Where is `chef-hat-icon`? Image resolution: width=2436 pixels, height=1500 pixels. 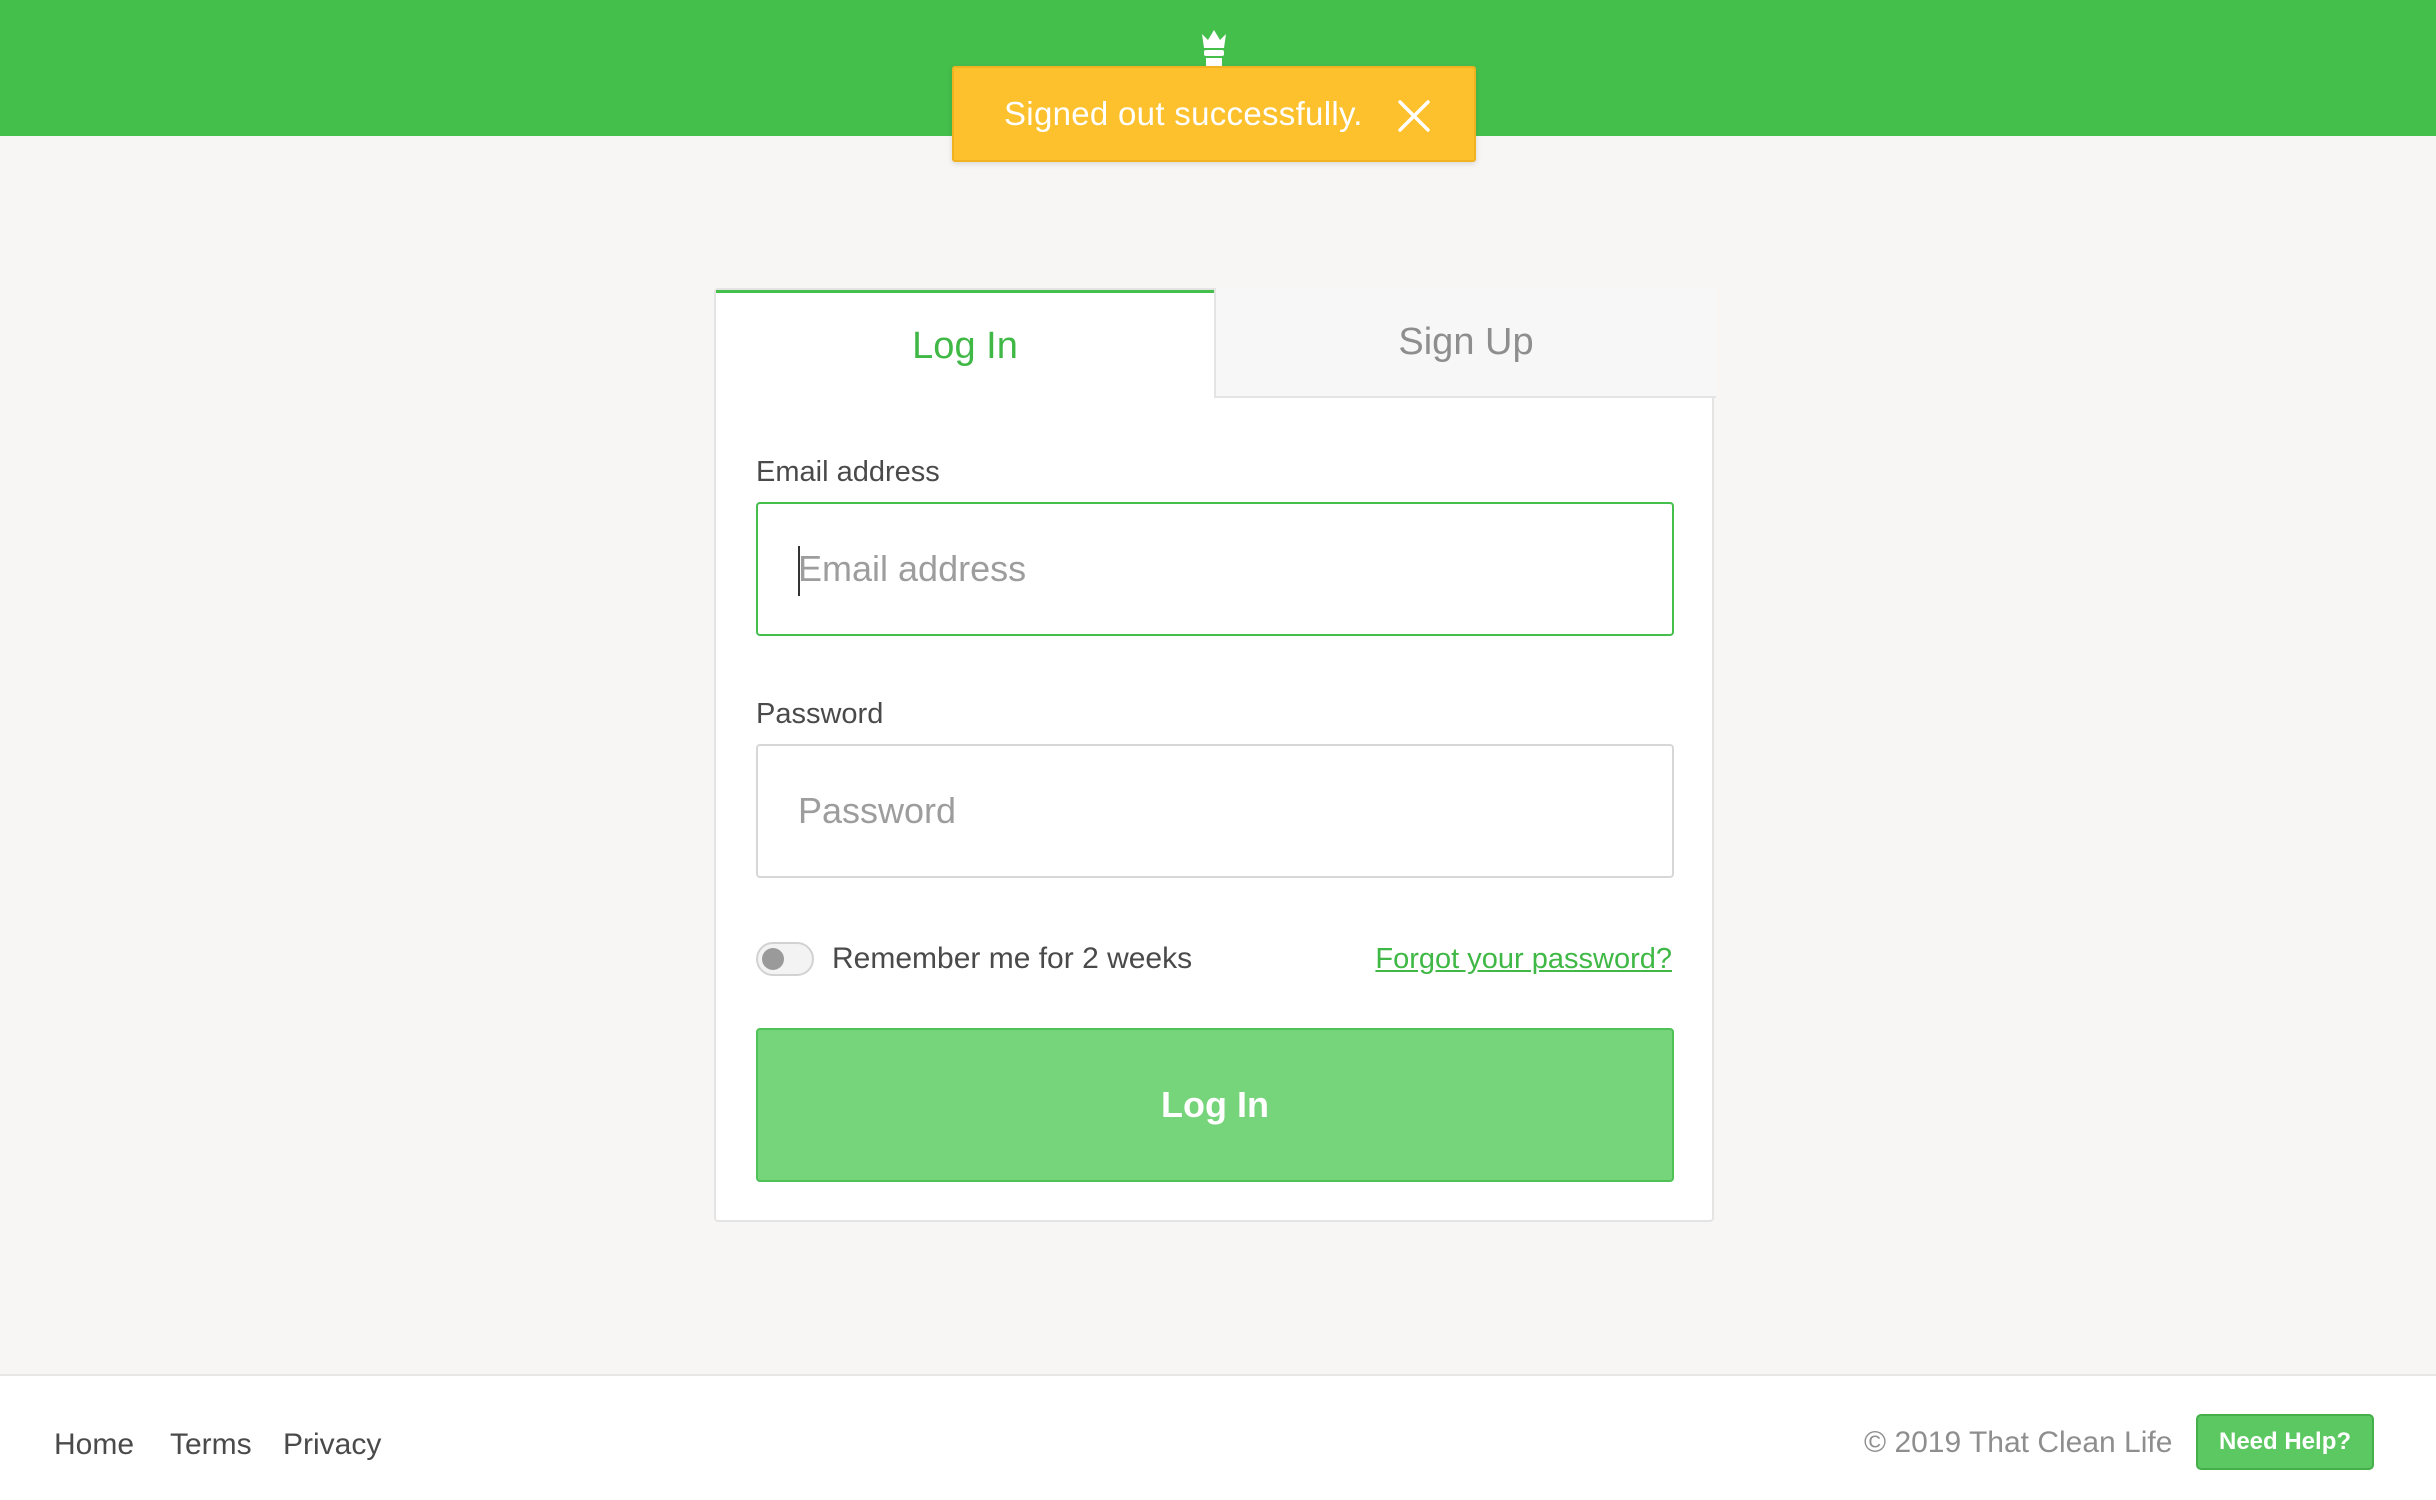
chef-hat-icon is located at coordinates (1214, 48).